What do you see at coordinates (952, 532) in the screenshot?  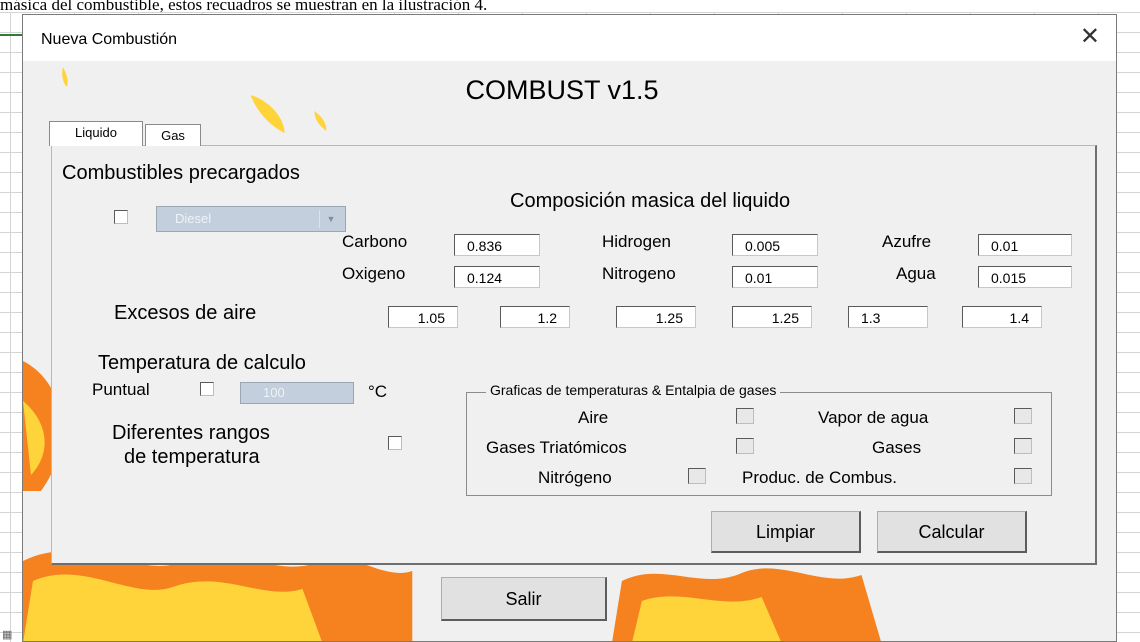 I see `calcular-button: Calcular` at bounding box center [952, 532].